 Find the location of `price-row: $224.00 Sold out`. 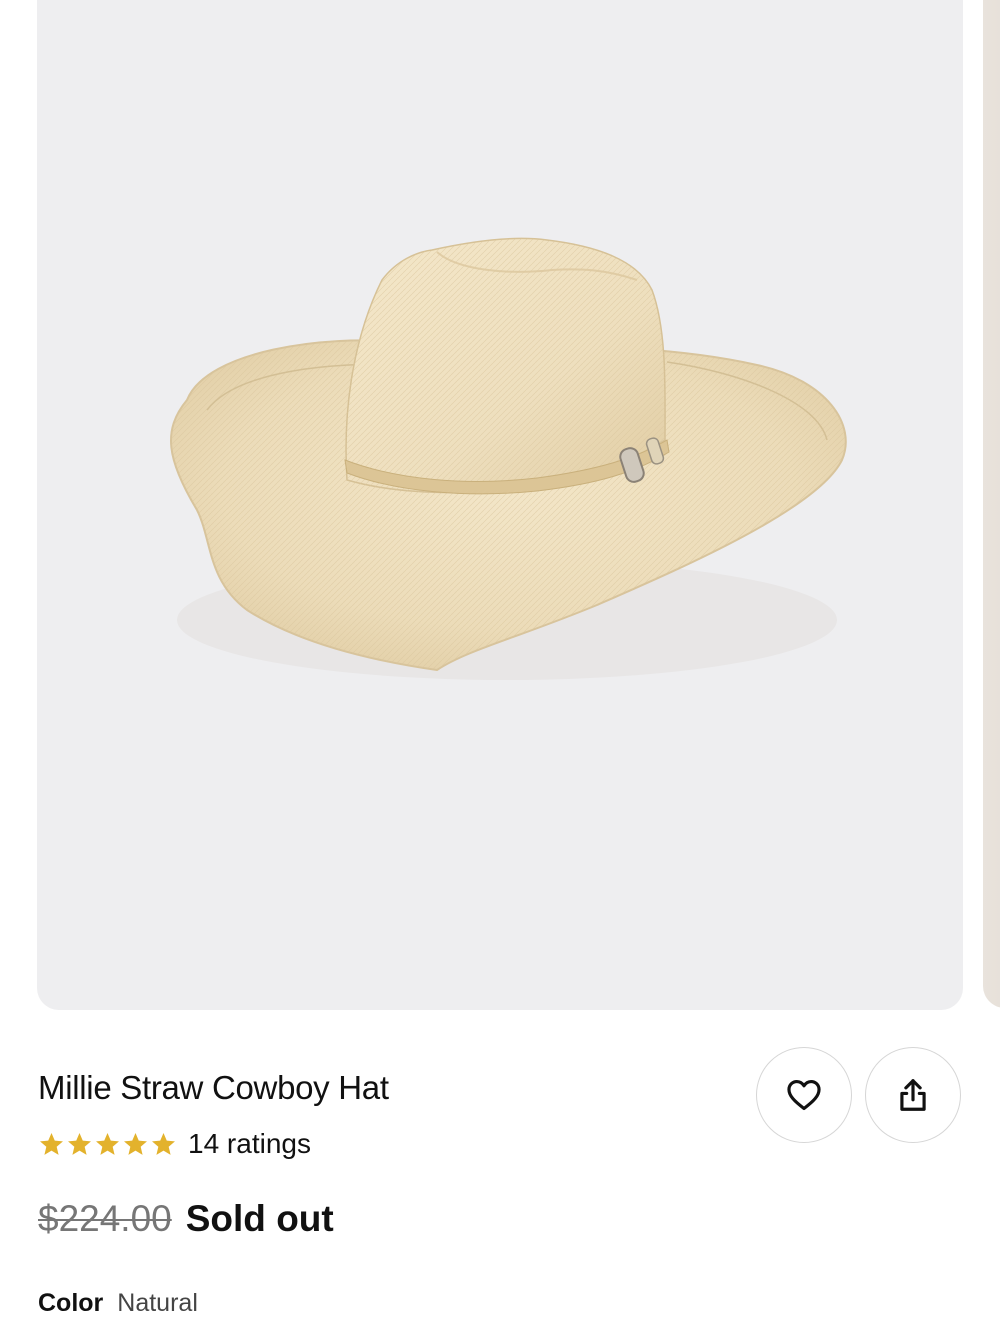

price-row: $224.00 Sold out is located at coordinates (186, 1219).